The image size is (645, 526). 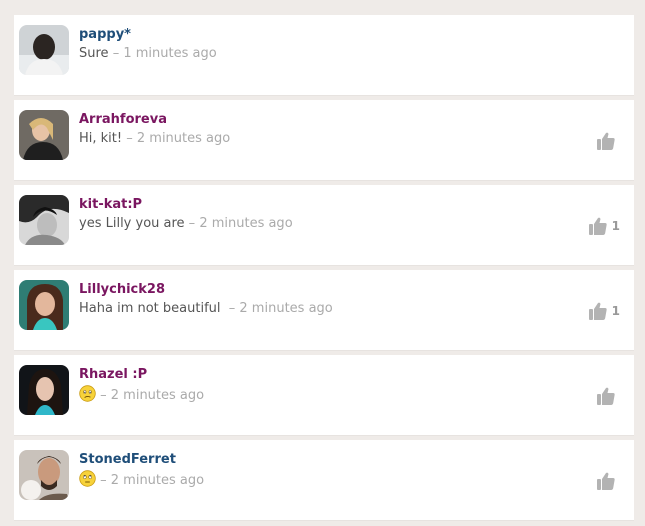 I want to click on comment-text: Haha im not beautiful, so click(x=152, y=308).